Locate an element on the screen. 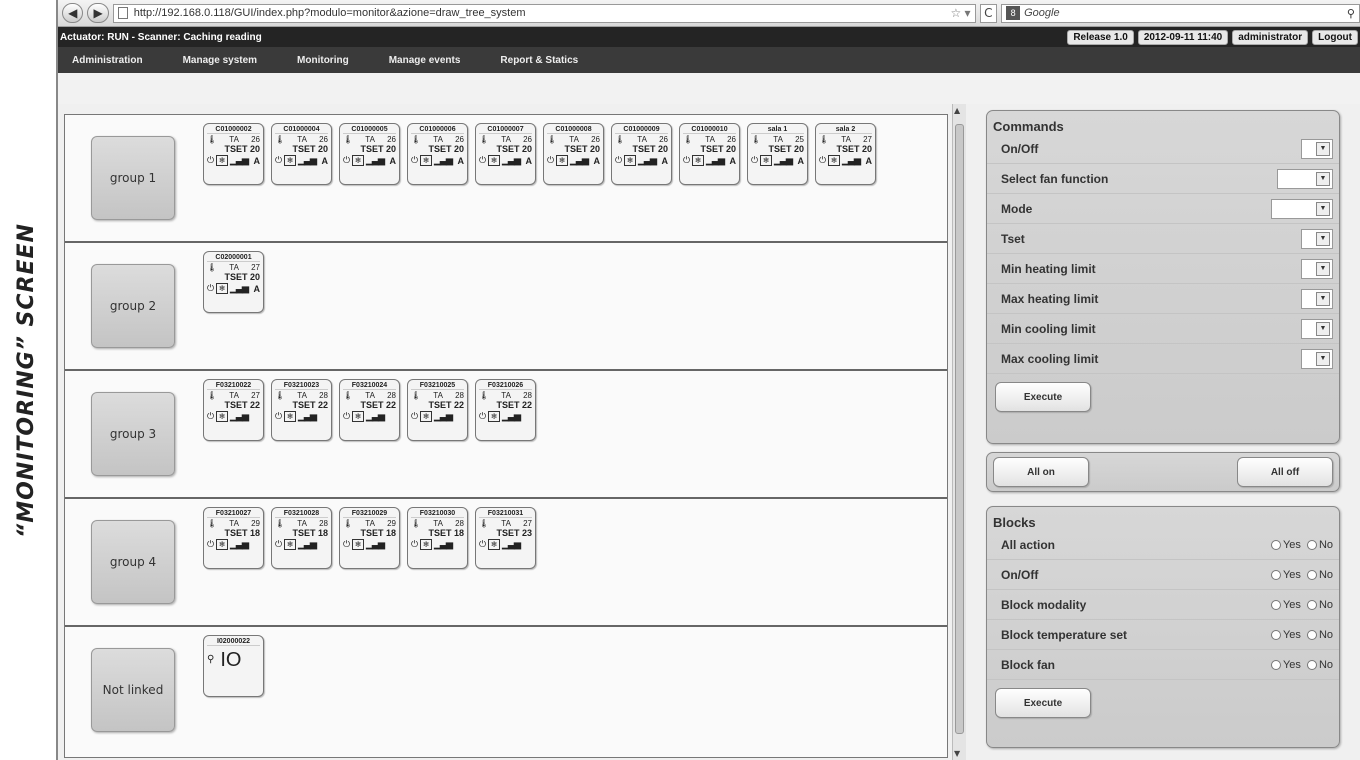 Image resolution: width=1360 pixels, height=760 pixels. device-card: F03210025 🌡 TA 28 TSET 22 ⏻ ❄ ▁▃▅ is located at coordinates (437, 410).